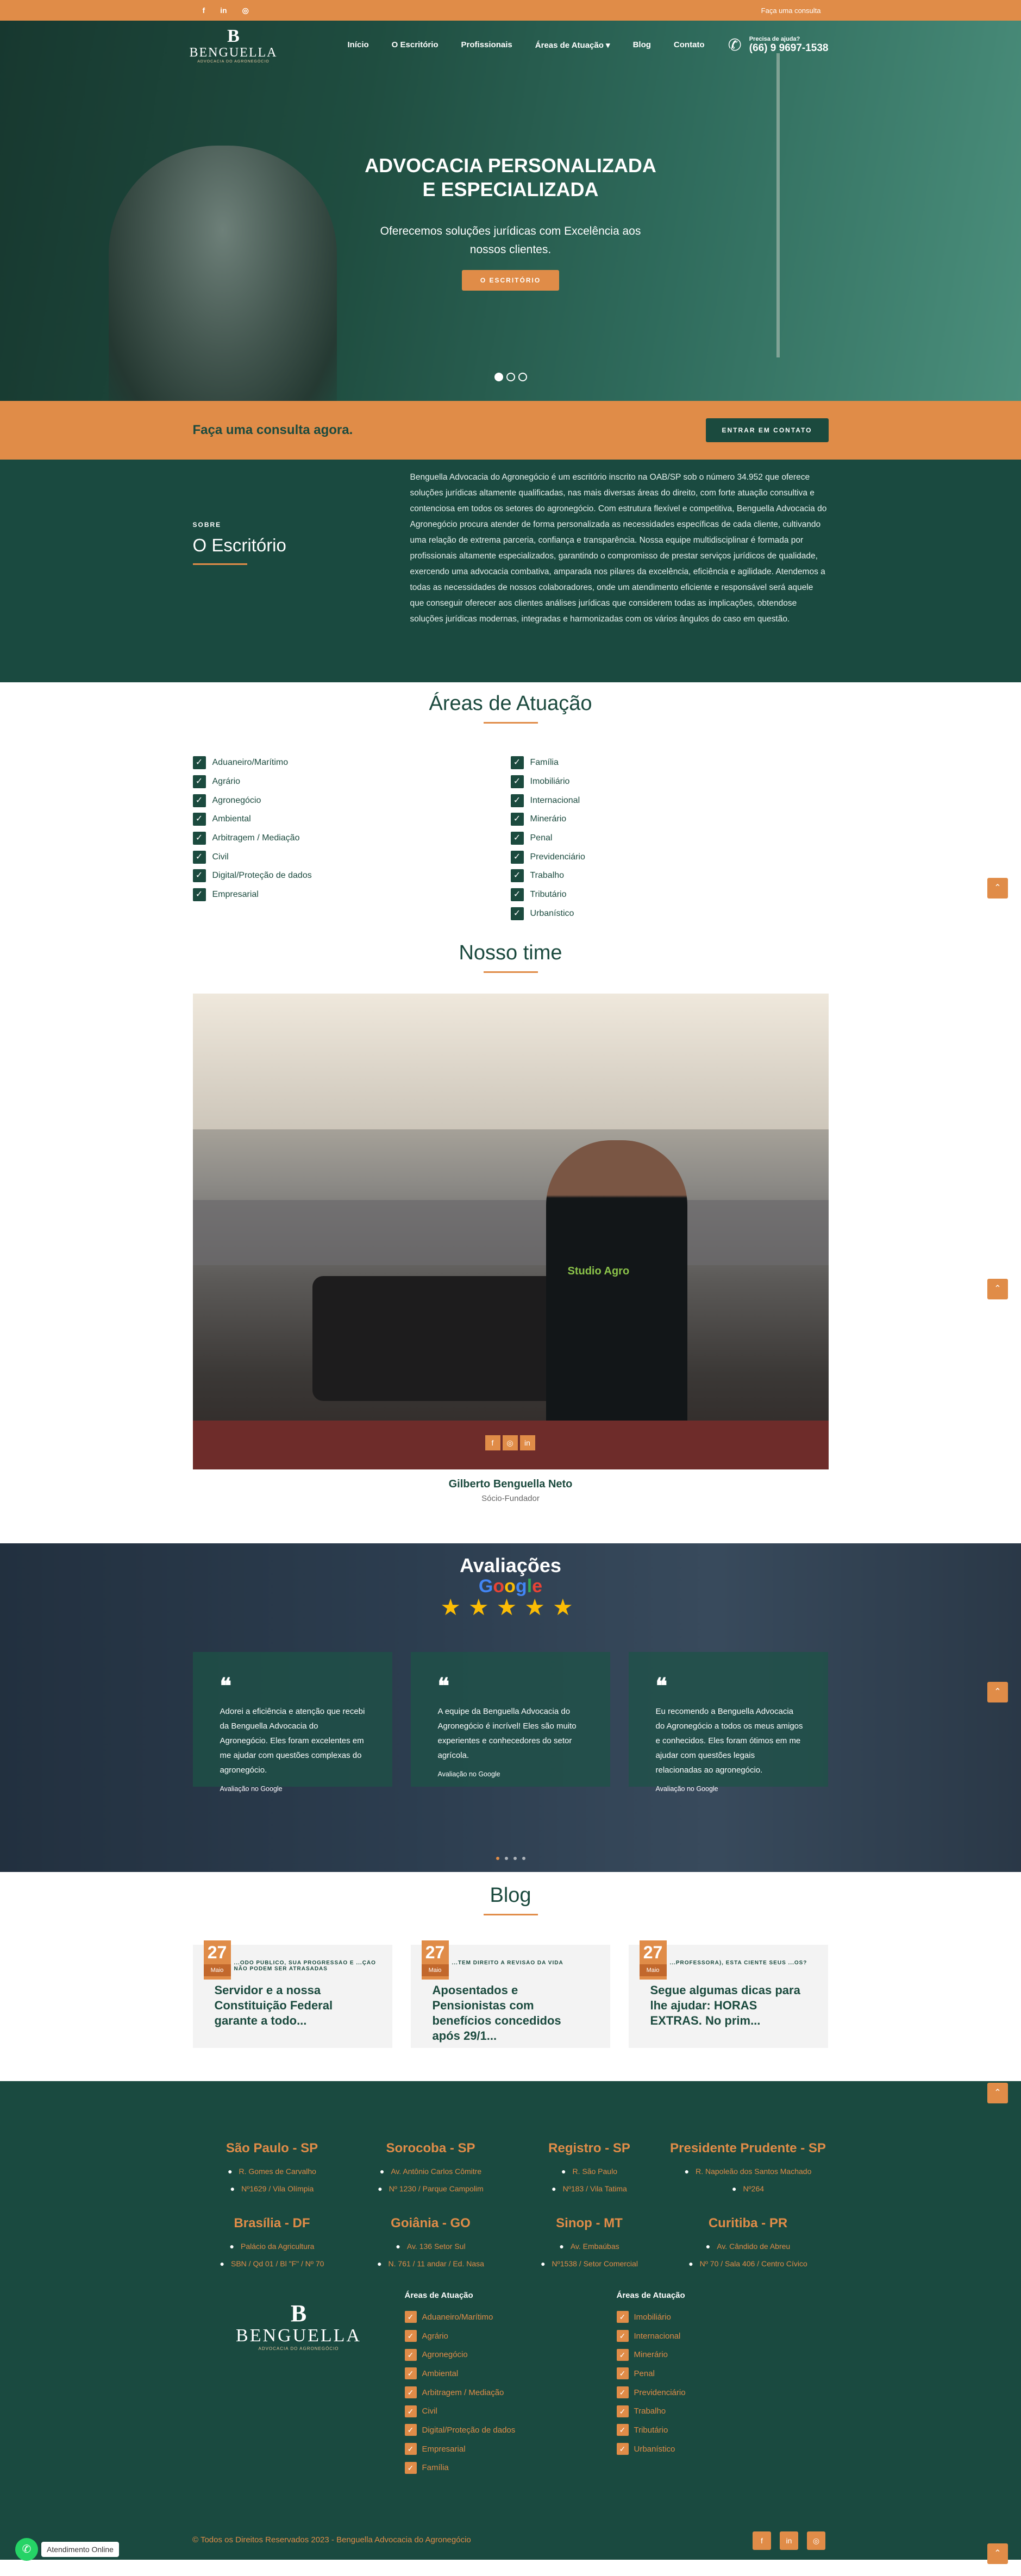 The width and height of the screenshot is (1021, 2576). Describe the element at coordinates (217, 1960) in the screenshot. I see `post-date: 27 Maio` at that location.